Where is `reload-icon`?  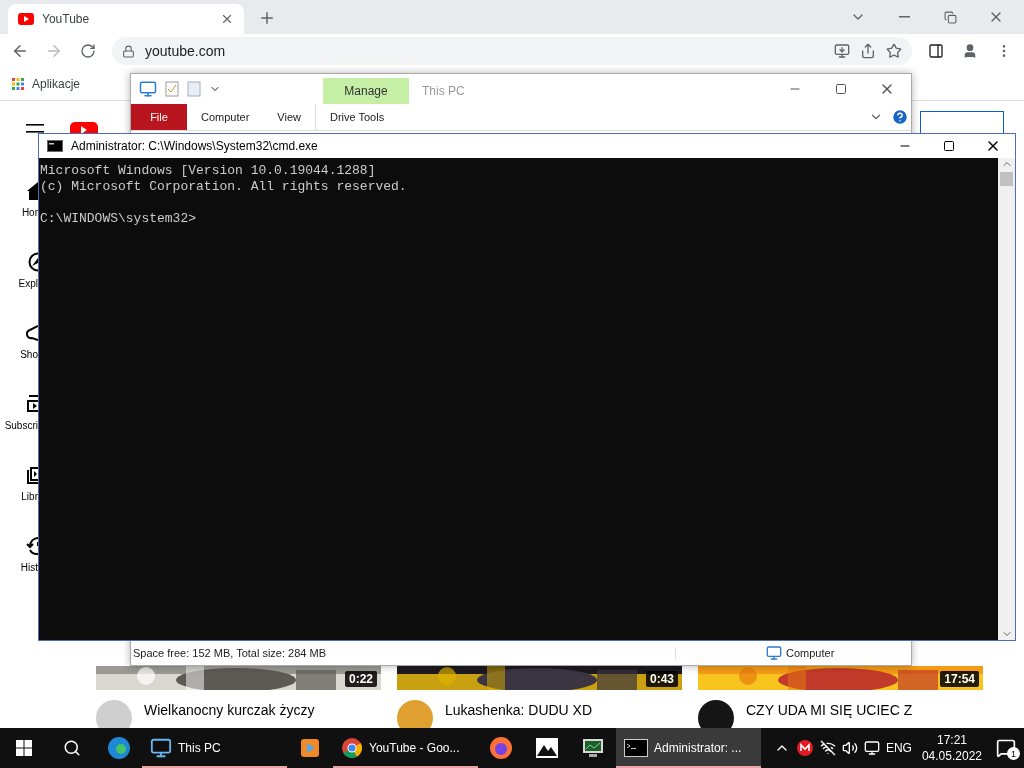 reload-icon is located at coordinates (88, 51).